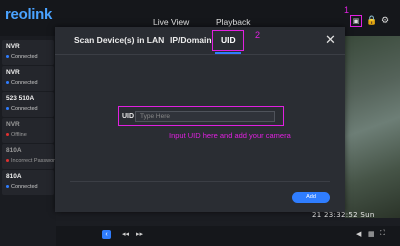 The height and width of the screenshot is (246, 400). What do you see at coordinates (372, 127) in the screenshot?
I see `camera-video-feed` at bounding box center [372, 127].